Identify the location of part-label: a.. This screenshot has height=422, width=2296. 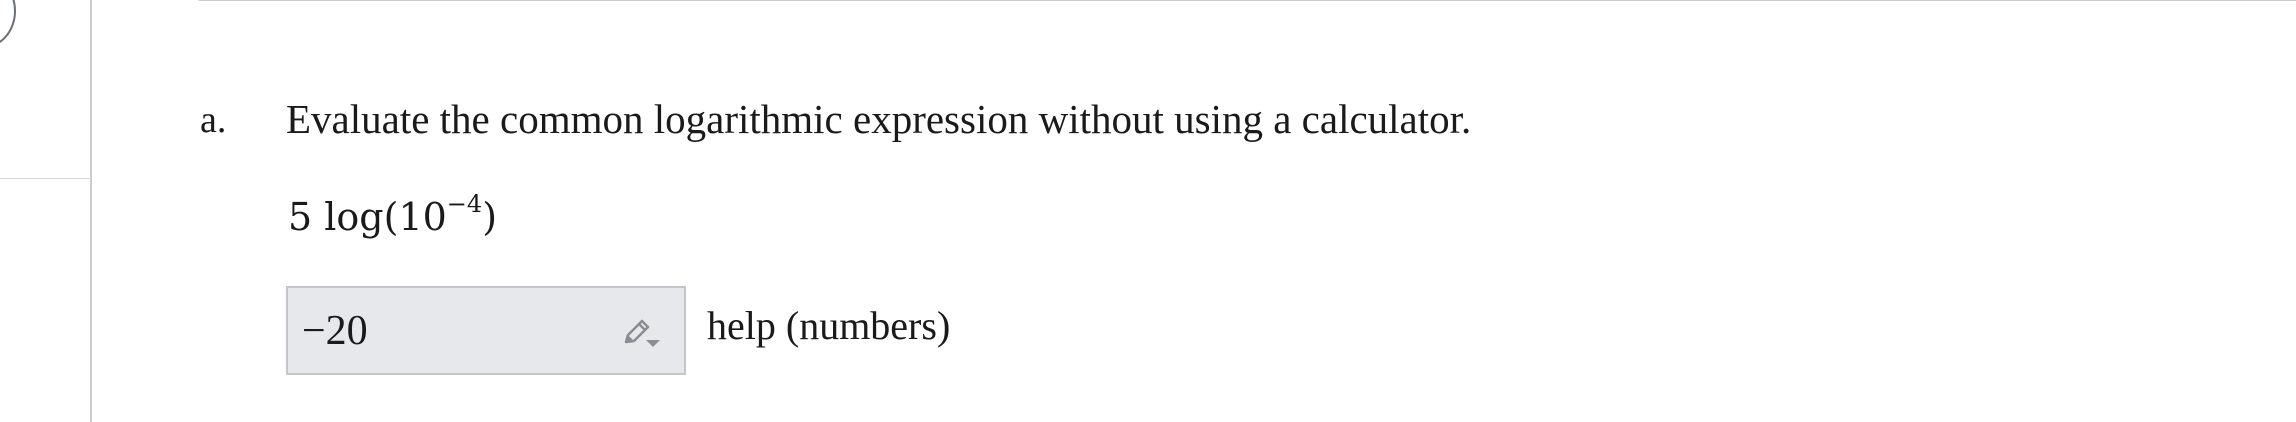
(213, 120).